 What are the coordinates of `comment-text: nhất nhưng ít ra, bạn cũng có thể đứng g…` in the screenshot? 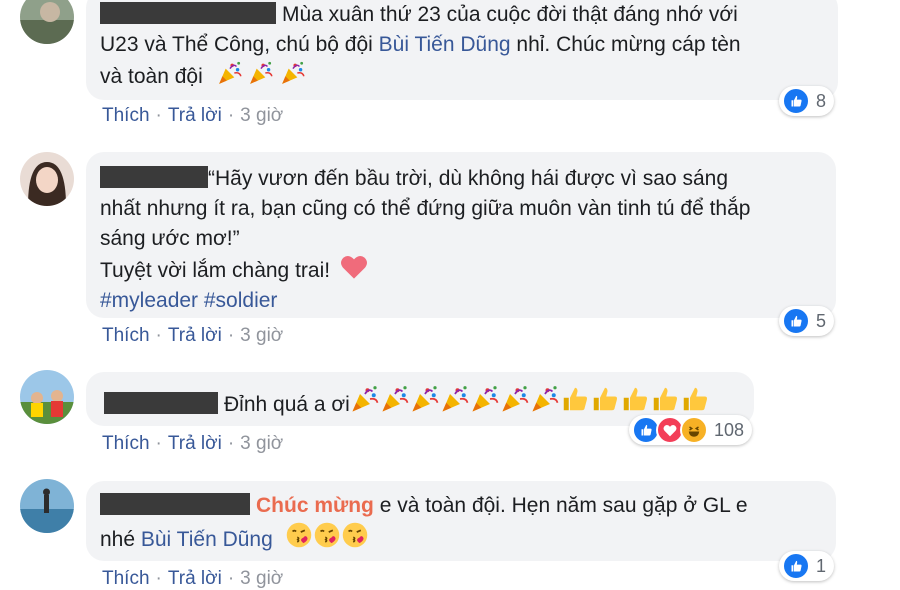 It's located at (425, 208).